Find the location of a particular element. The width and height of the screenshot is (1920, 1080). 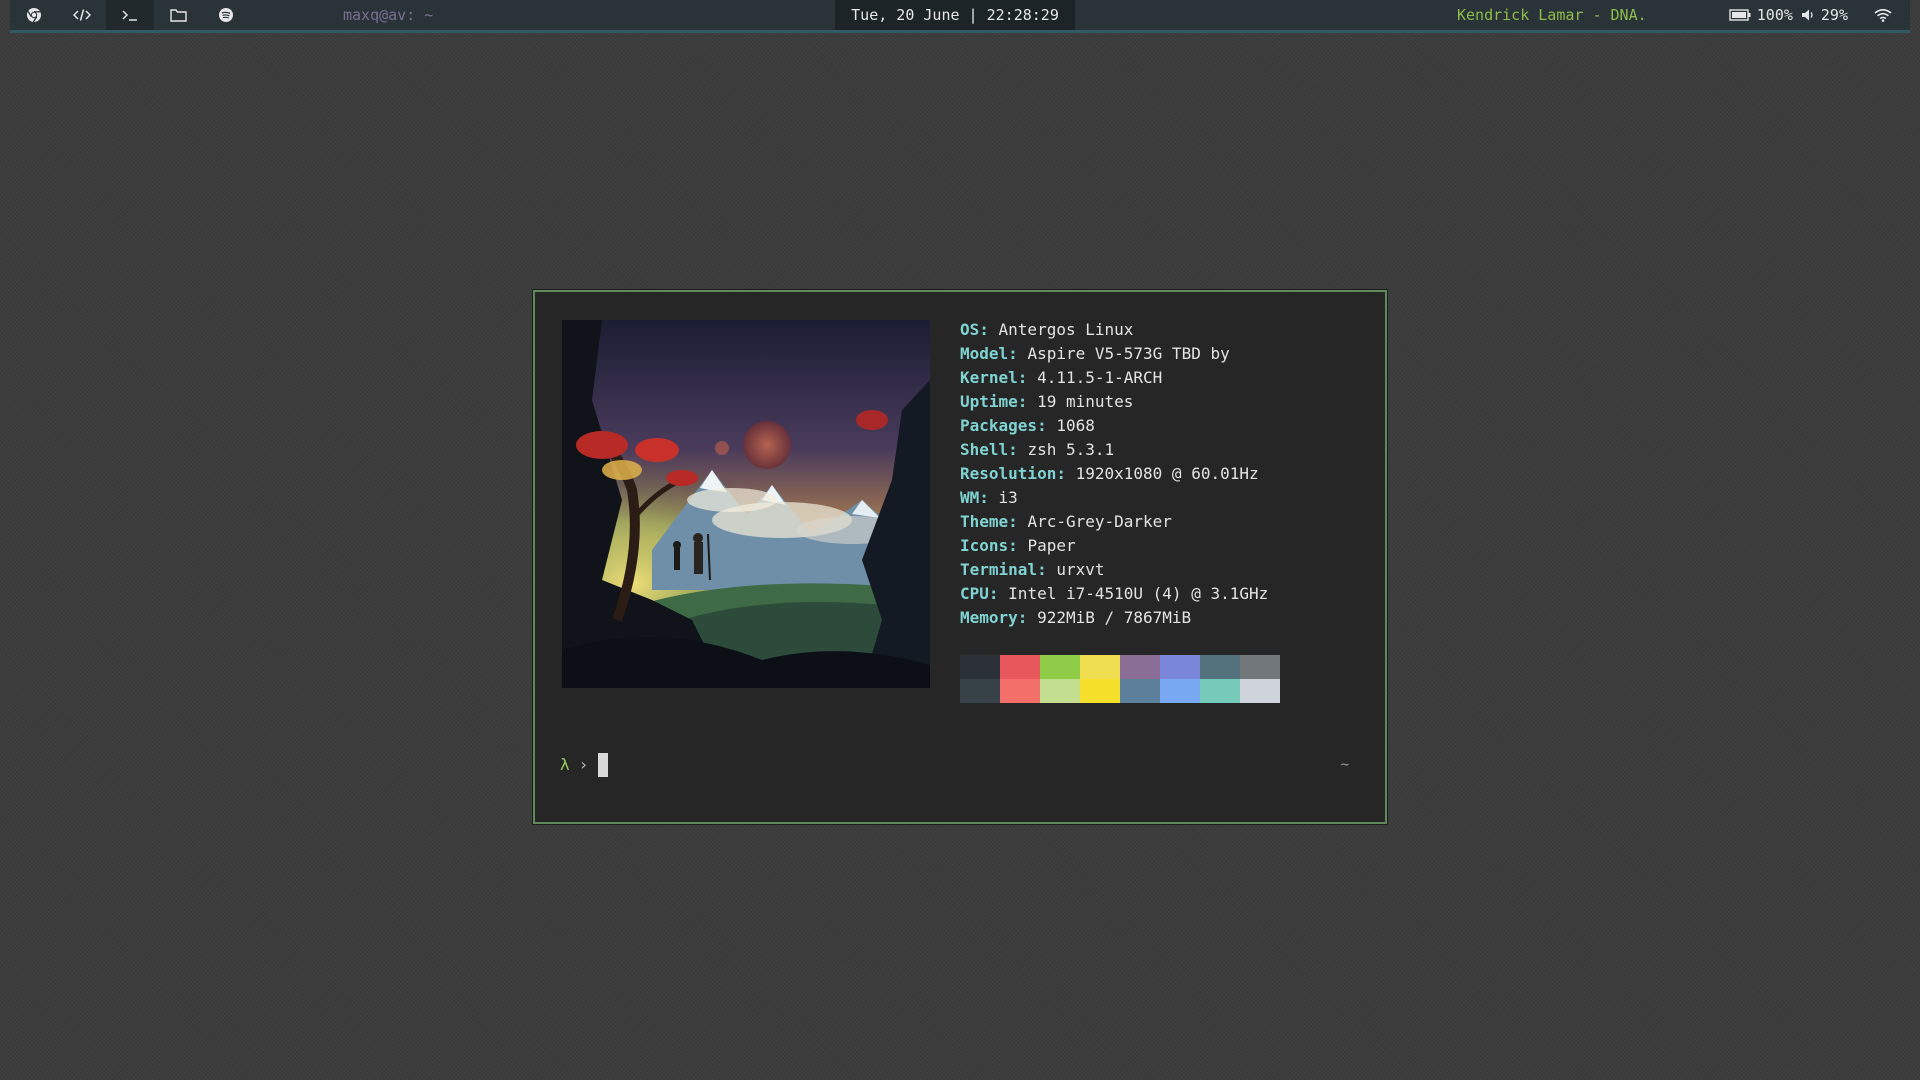

volume-percent: 29% is located at coordinates (1834, 15).